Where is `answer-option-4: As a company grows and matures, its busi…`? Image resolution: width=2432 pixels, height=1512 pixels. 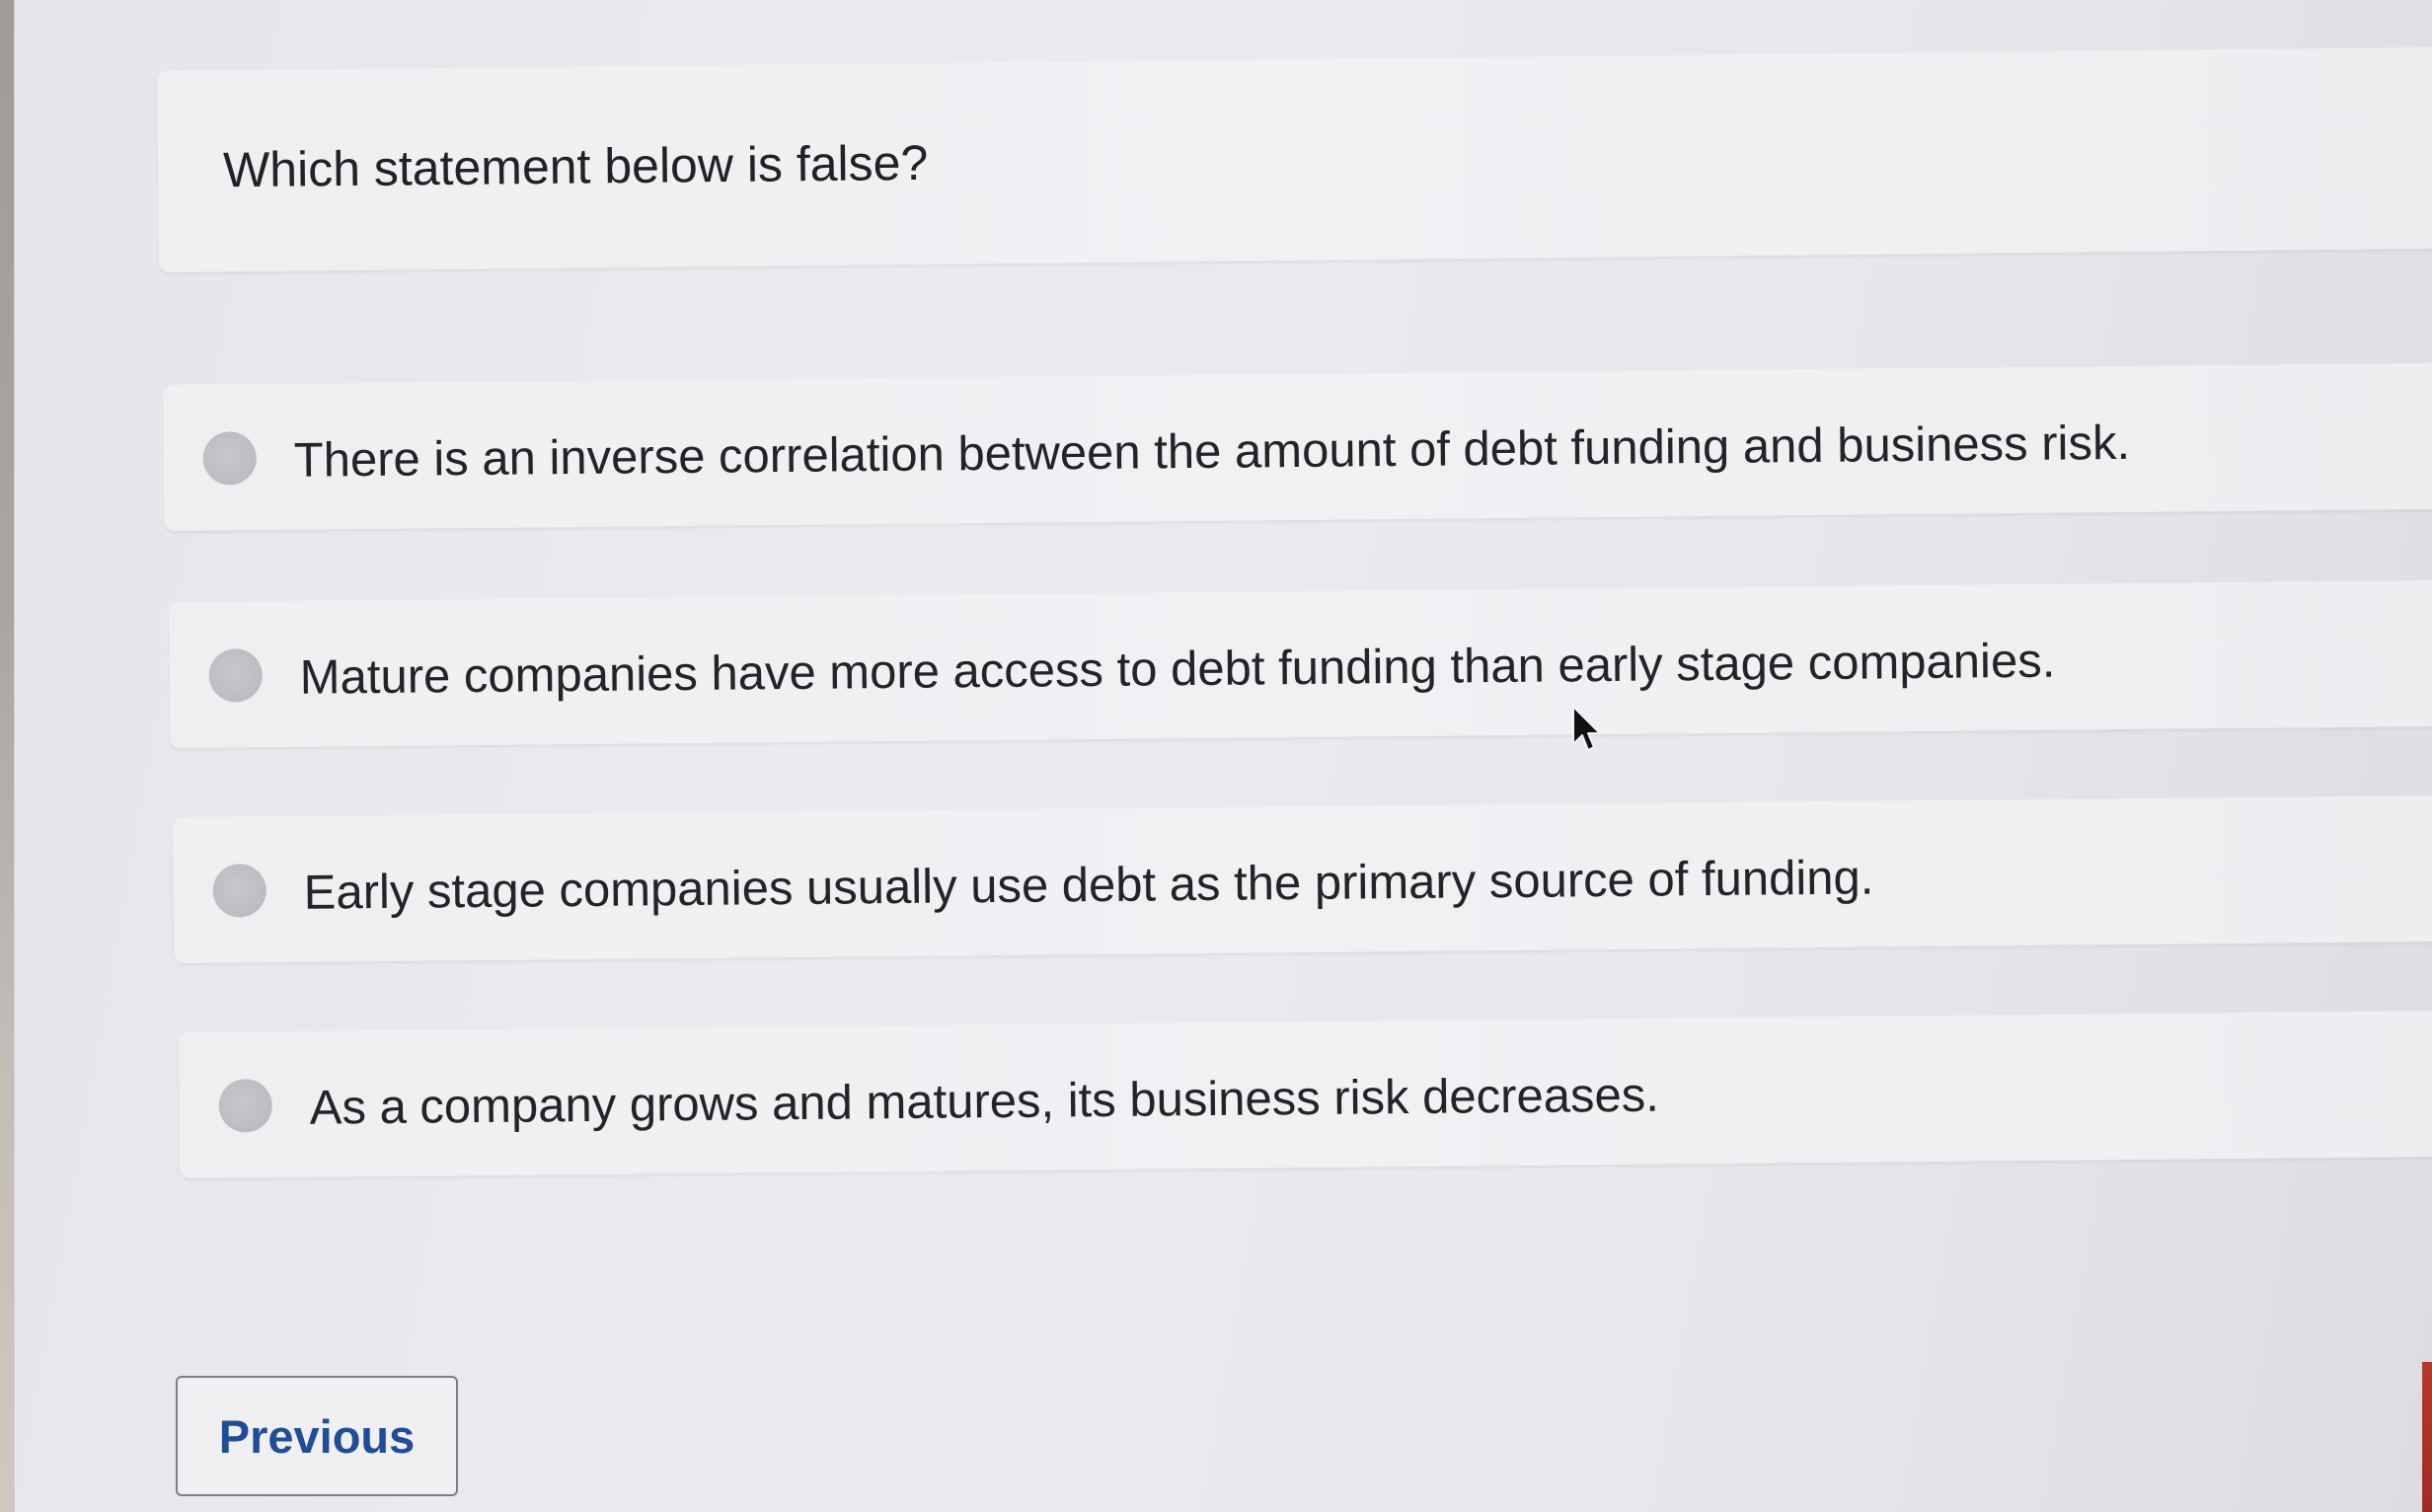
answer-option-4: As a company grows and matures, its busi… is located at coordinates (1305, 1094).